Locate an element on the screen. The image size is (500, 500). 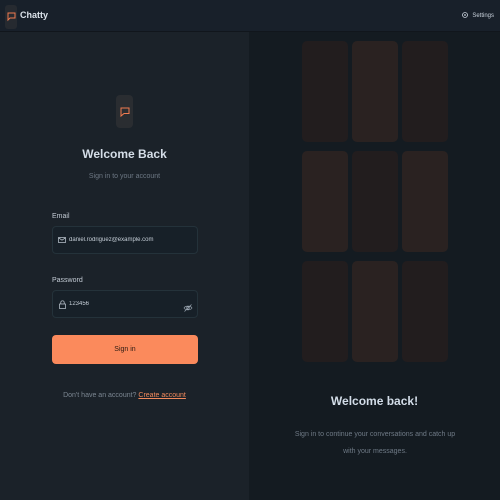
password-label: Password is located at coordinates (67, 280).